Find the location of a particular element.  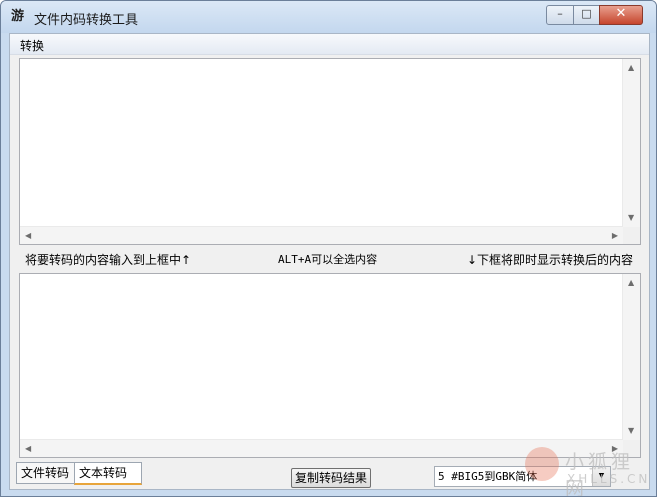

title-bar: 游 文件内码转换工具 – □ ✕ is located at coordinates (328, 17).